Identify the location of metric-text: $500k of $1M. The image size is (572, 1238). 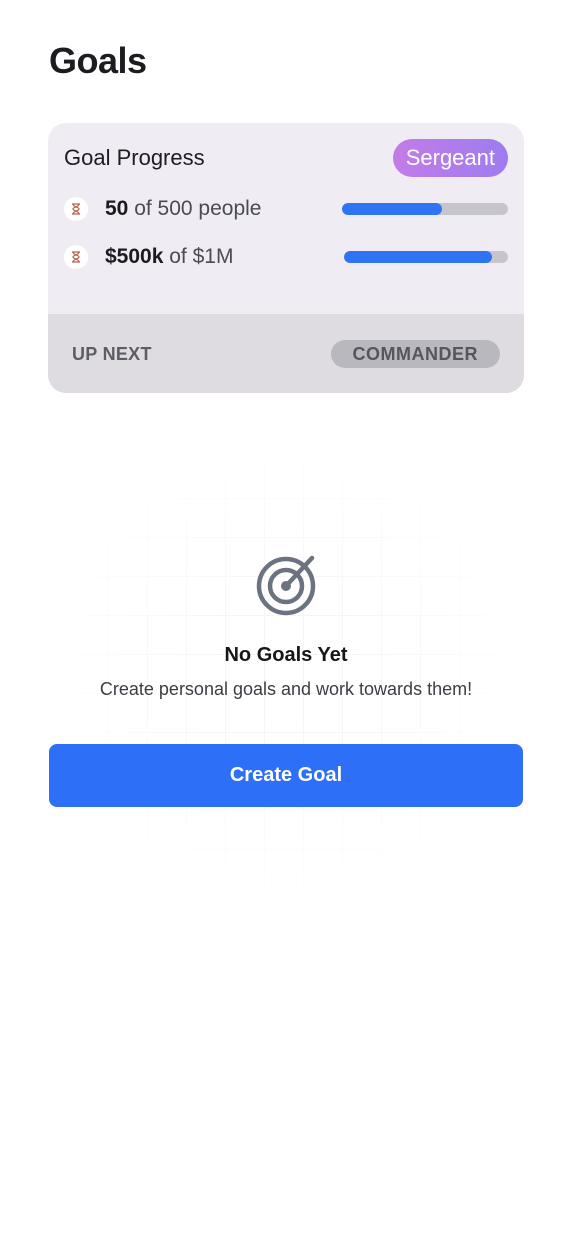
(169, 257).